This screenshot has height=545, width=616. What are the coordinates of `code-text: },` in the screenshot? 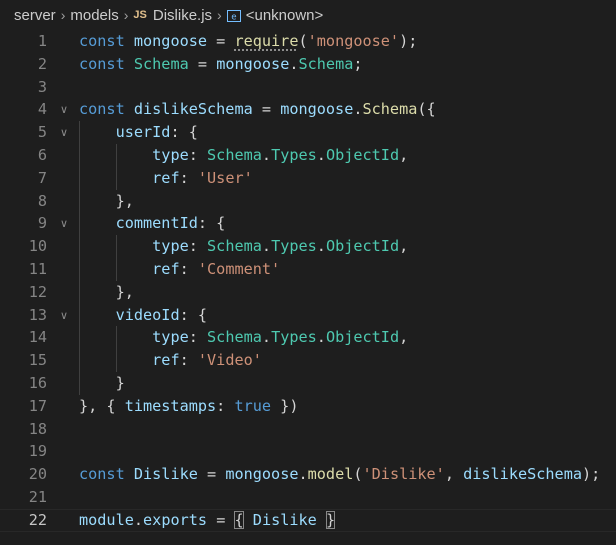 It's located at (106, 201).